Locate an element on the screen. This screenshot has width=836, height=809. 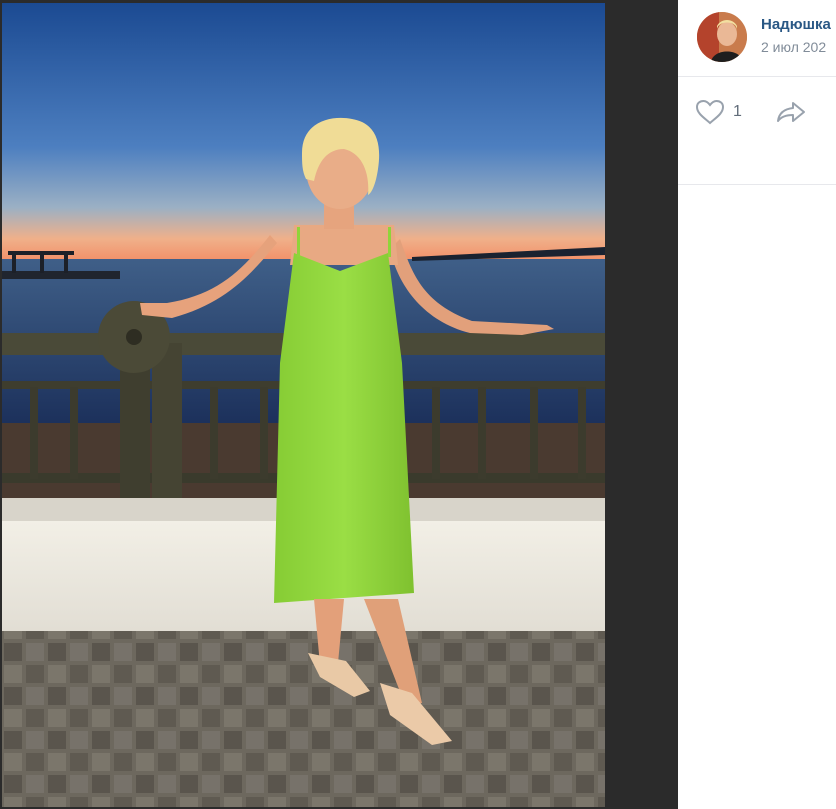
post-actions: 1 is located at coordinates (757, 130).